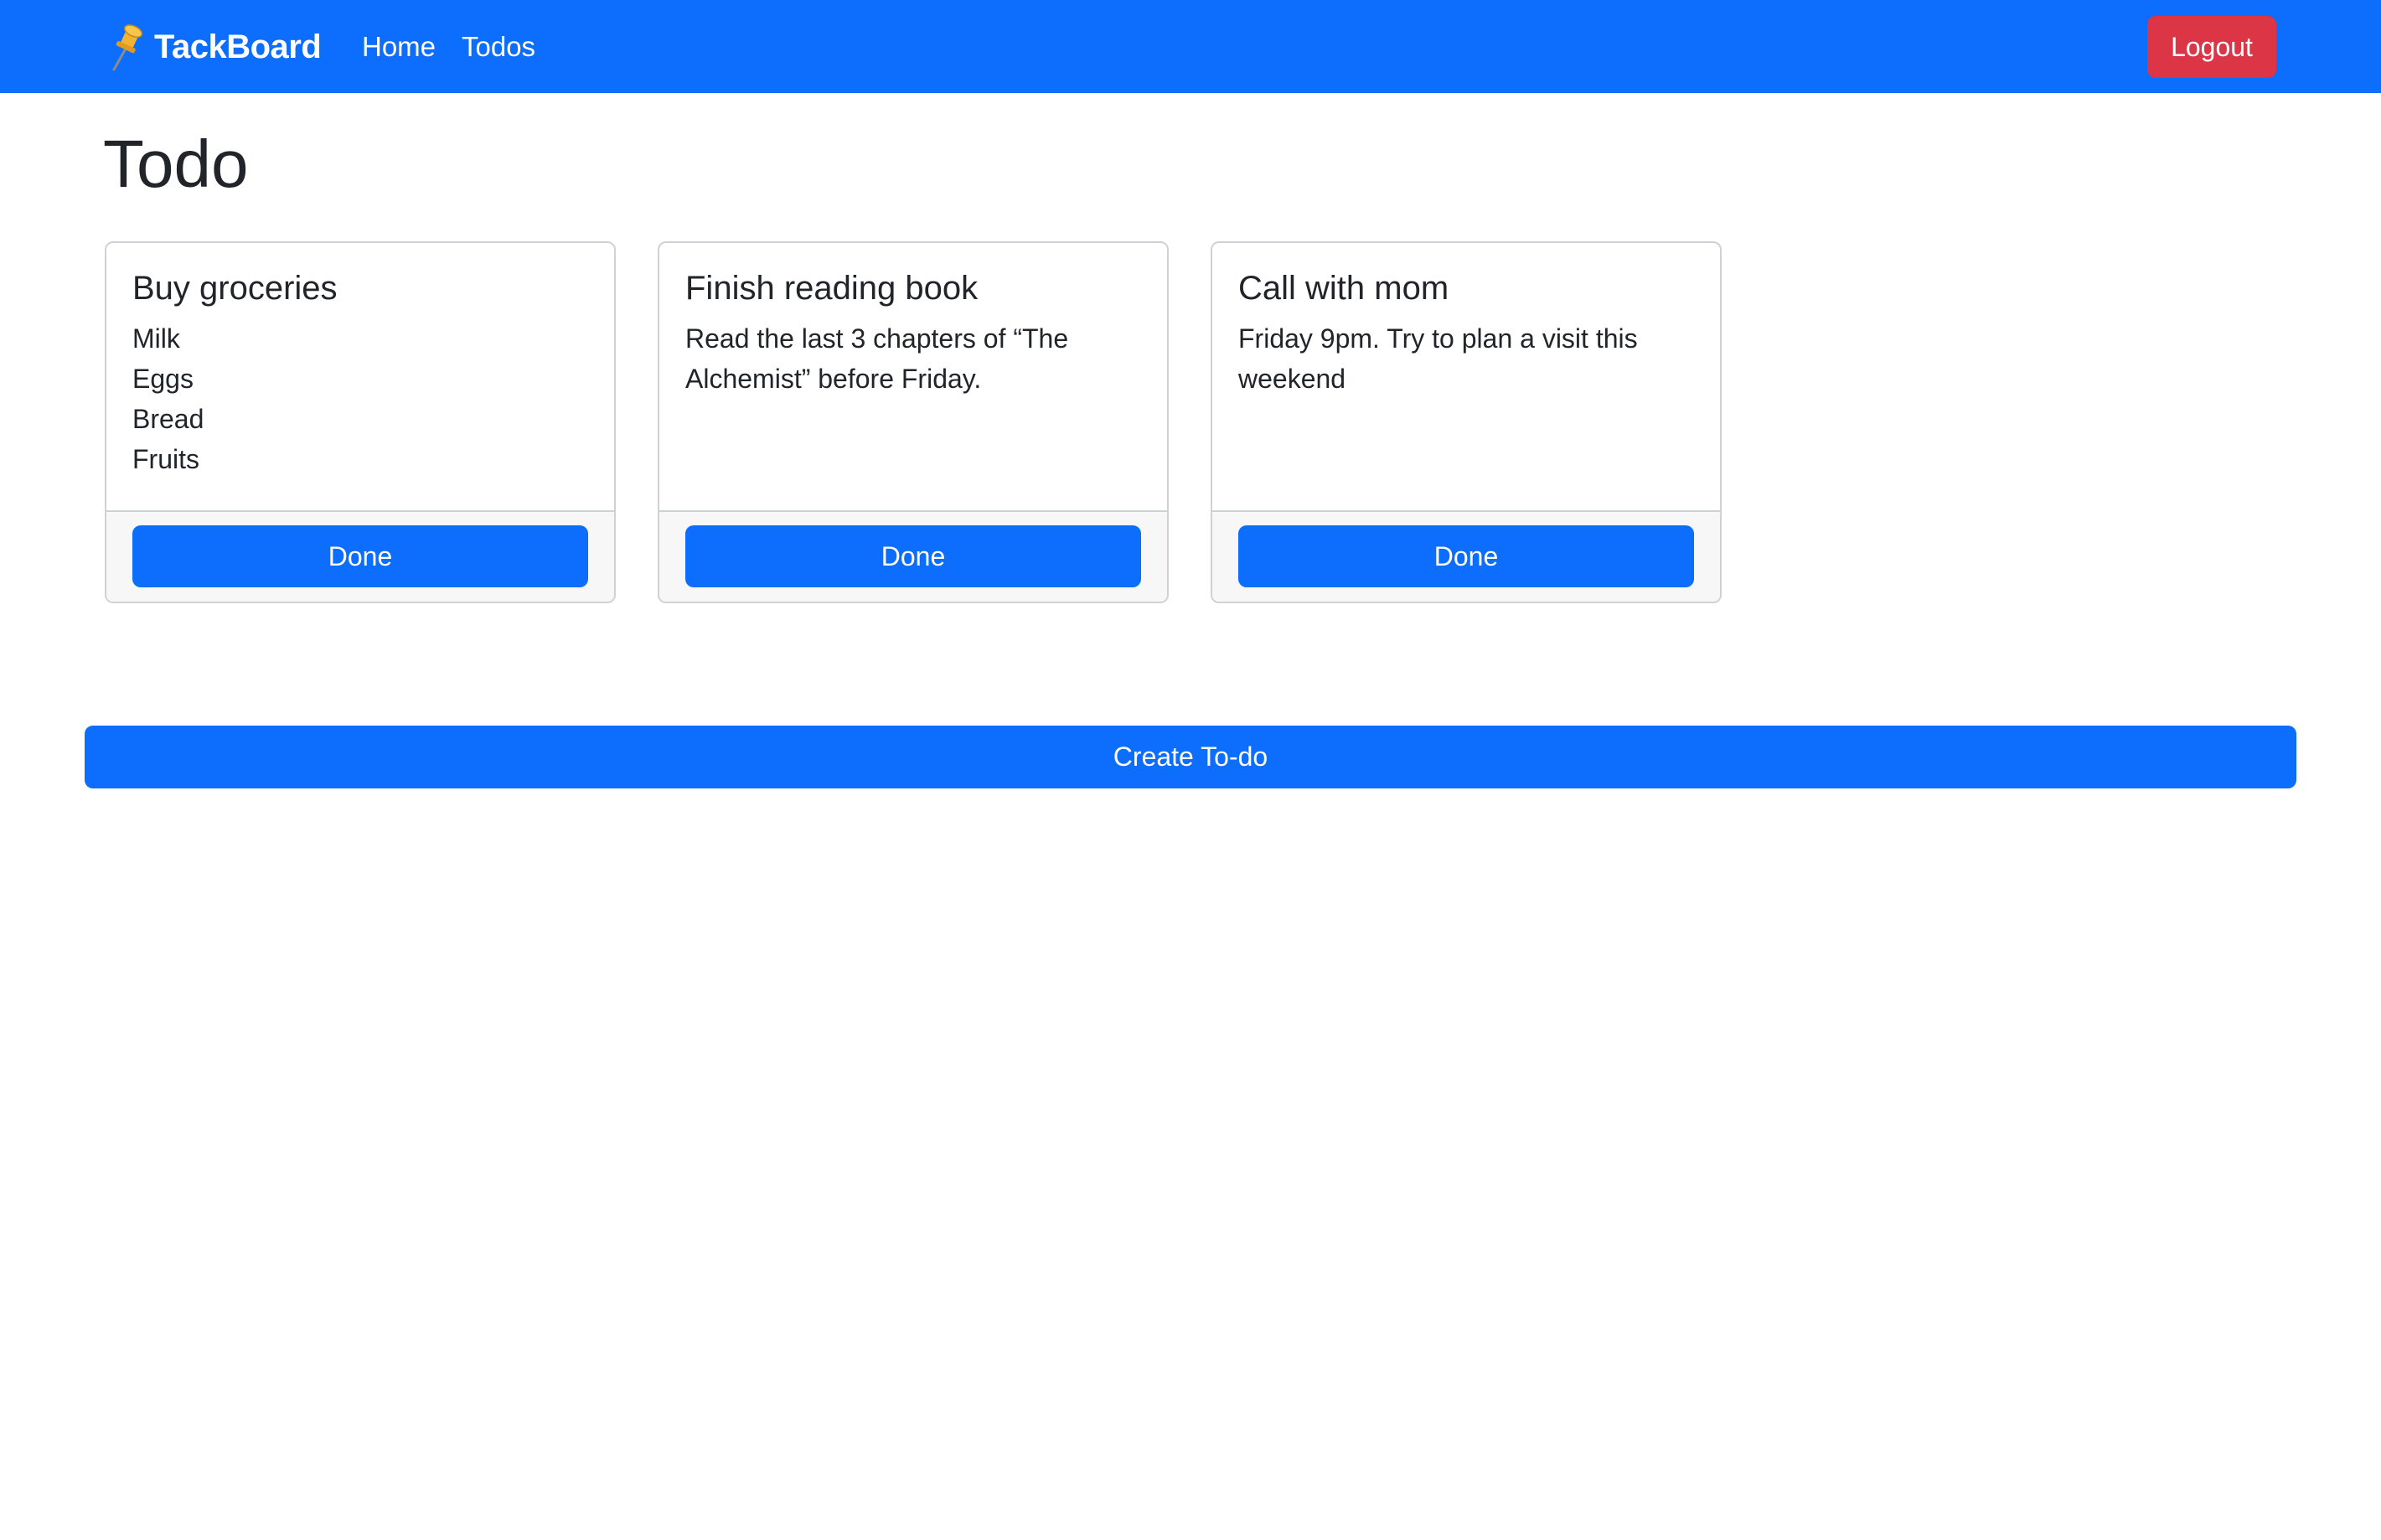 The image size is (2381, 1540). What do you see at coordinates (1190, 757) in the screenshot?
I see `create-todo-button: Create To-do` at bounding box center [1190, 757].